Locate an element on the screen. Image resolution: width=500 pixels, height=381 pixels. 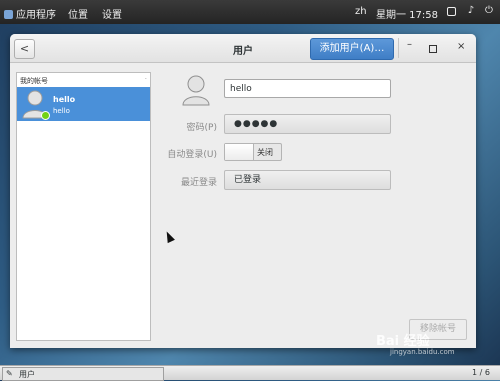
gnome-foot-icon is located at coordinates (8, 14).